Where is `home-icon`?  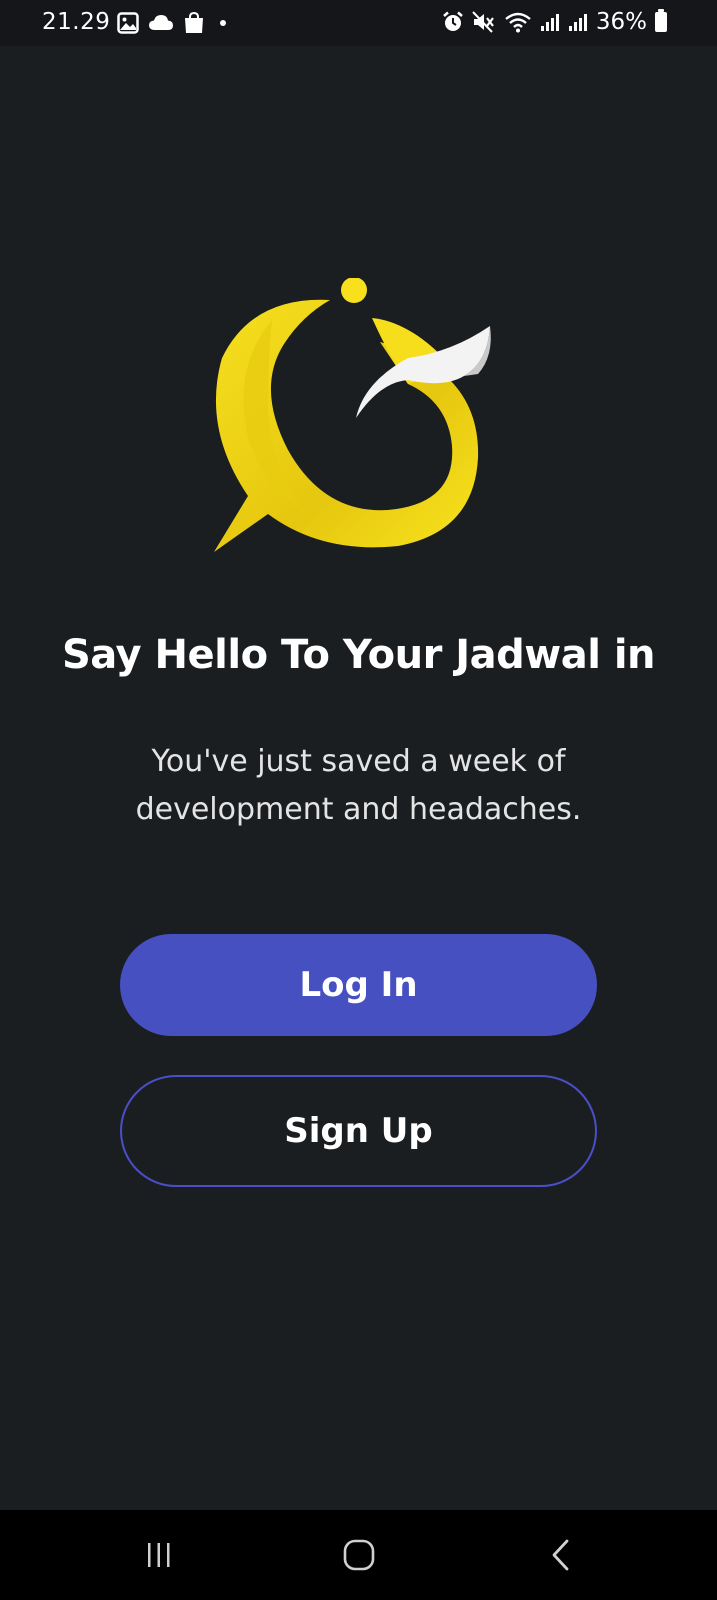 home-icon is located at coordinates (359, 1555).